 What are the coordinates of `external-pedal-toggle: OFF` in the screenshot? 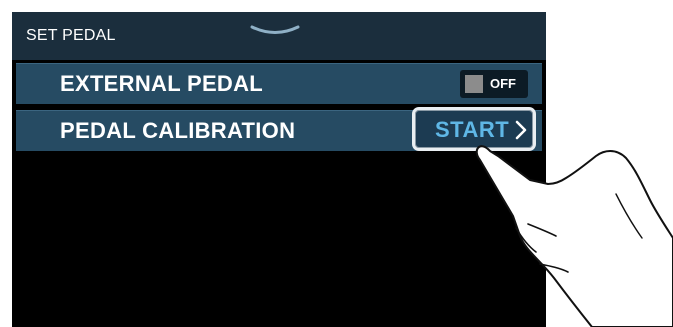 It's located at (494, 84).